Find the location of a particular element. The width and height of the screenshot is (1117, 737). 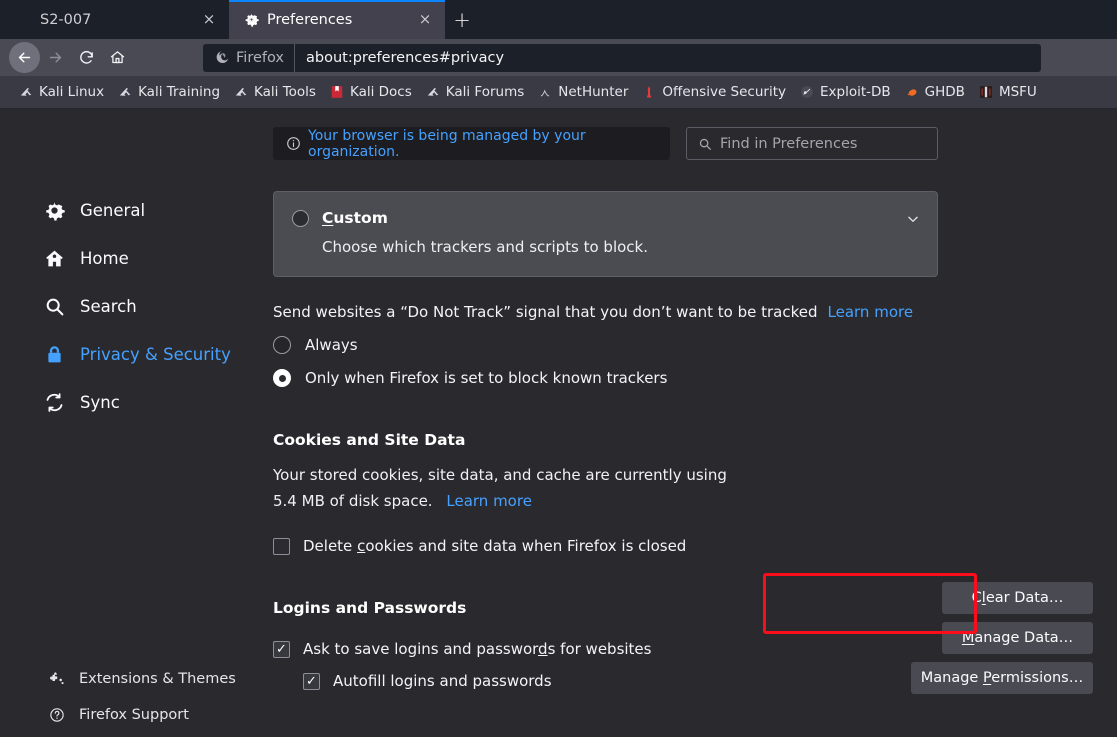

sidebar-item-privacy-security: Privacy & Security is located at coordinates (123, 354).